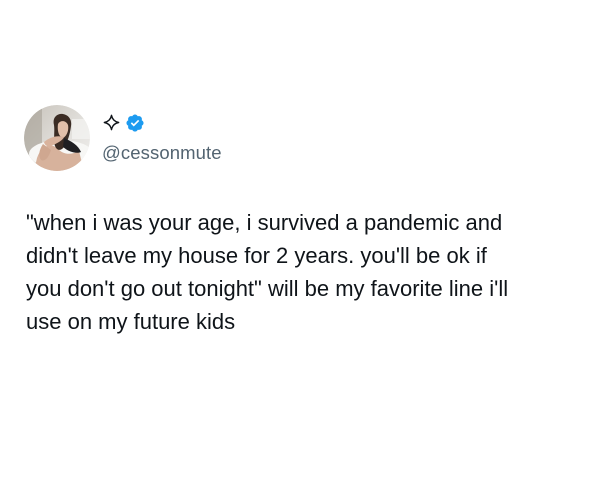 Image resolution: width=600 pixels, height=480 pixels. What do you see at coordinates (135, 122) in the screenshot?
I see `verified-badge-icon` at bounding box center [135, 122].